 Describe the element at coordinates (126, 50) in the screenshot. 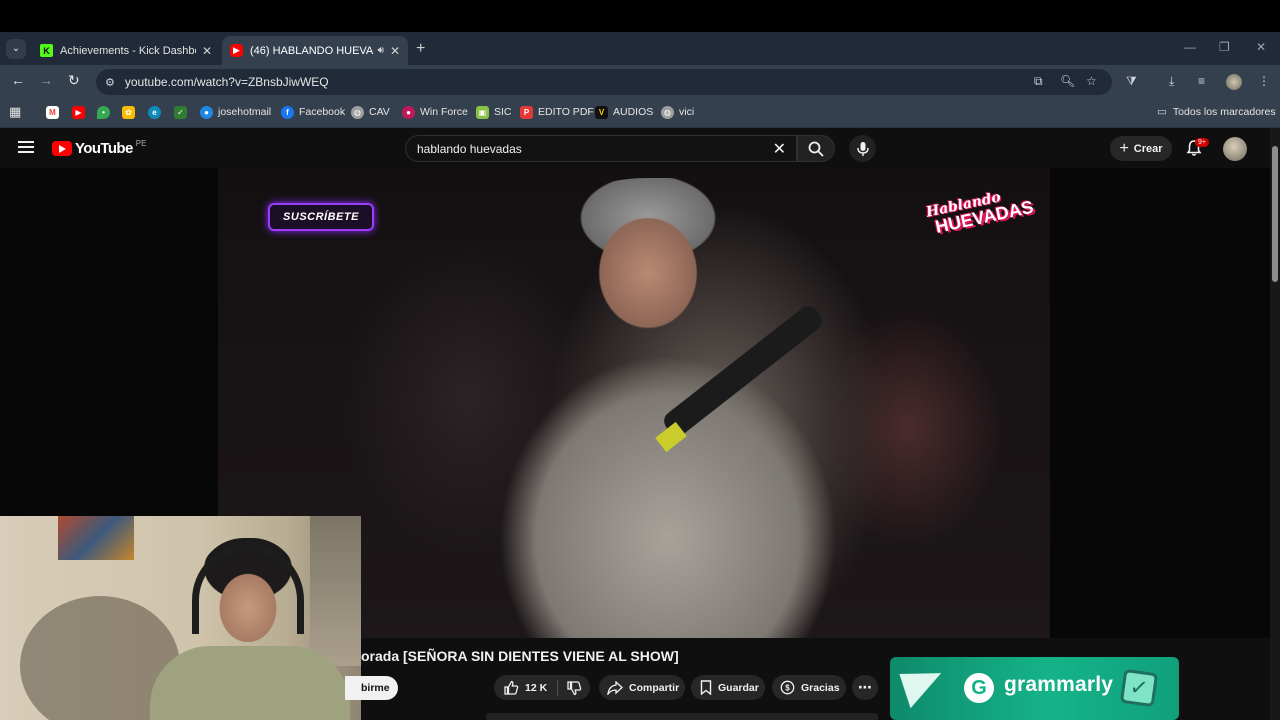

I see `tab-kick-dashboard: K Achievements - Kick Dashboard ✕` at that location.